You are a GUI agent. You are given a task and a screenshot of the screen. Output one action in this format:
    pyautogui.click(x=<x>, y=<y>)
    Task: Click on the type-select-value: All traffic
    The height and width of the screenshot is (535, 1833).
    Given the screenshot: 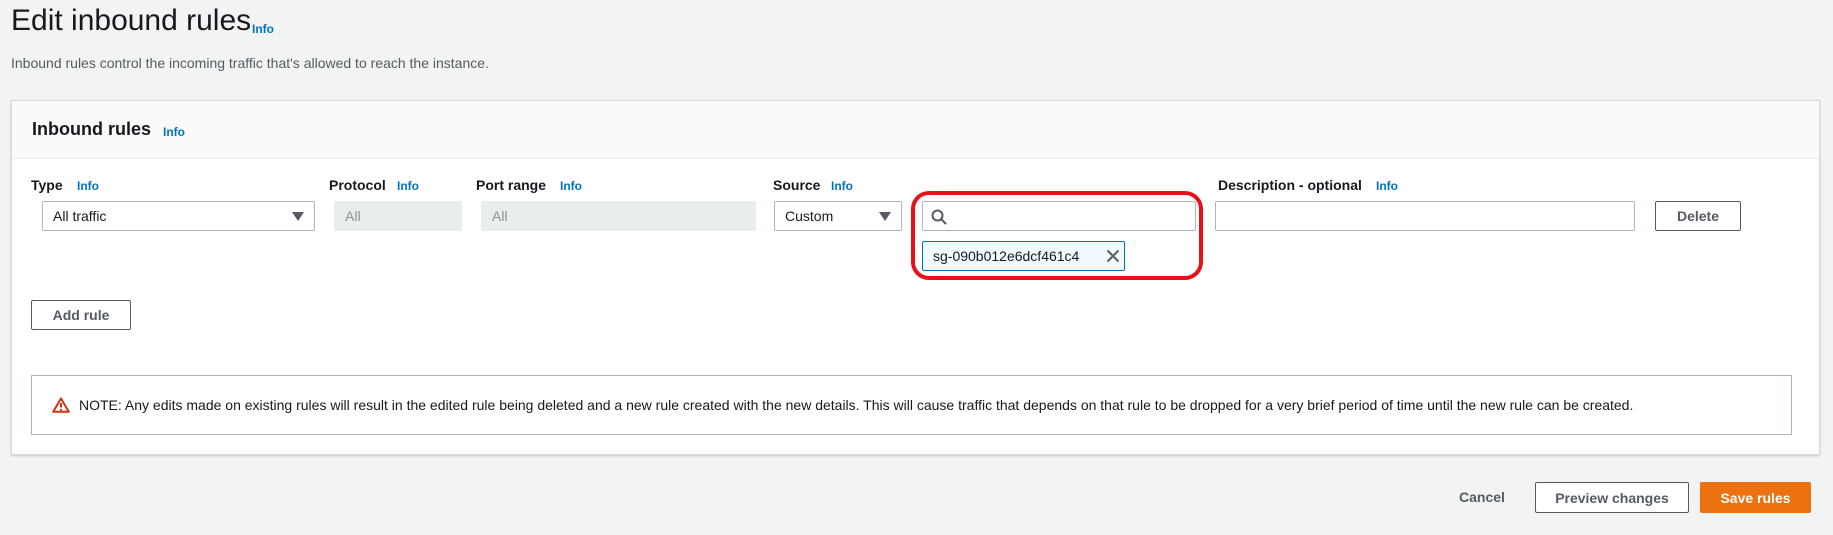 What is the action you would take?
    pyautogui.click(x=80, y=216)
    